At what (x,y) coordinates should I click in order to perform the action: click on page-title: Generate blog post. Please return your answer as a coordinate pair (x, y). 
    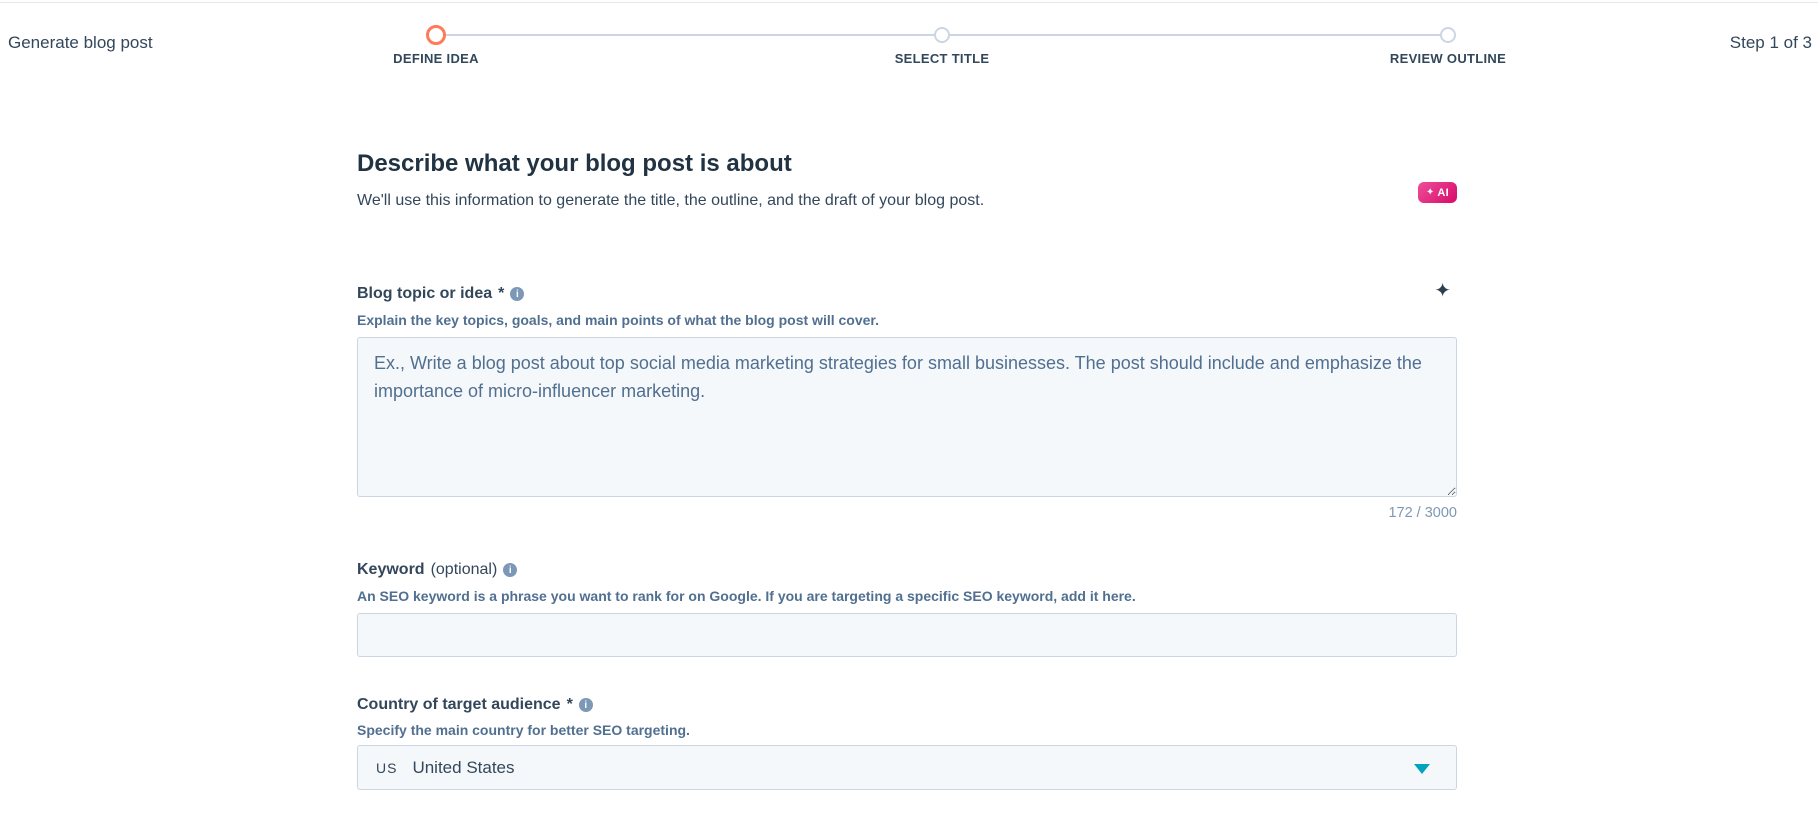
    Looking at the image, I should click on (80, 42).